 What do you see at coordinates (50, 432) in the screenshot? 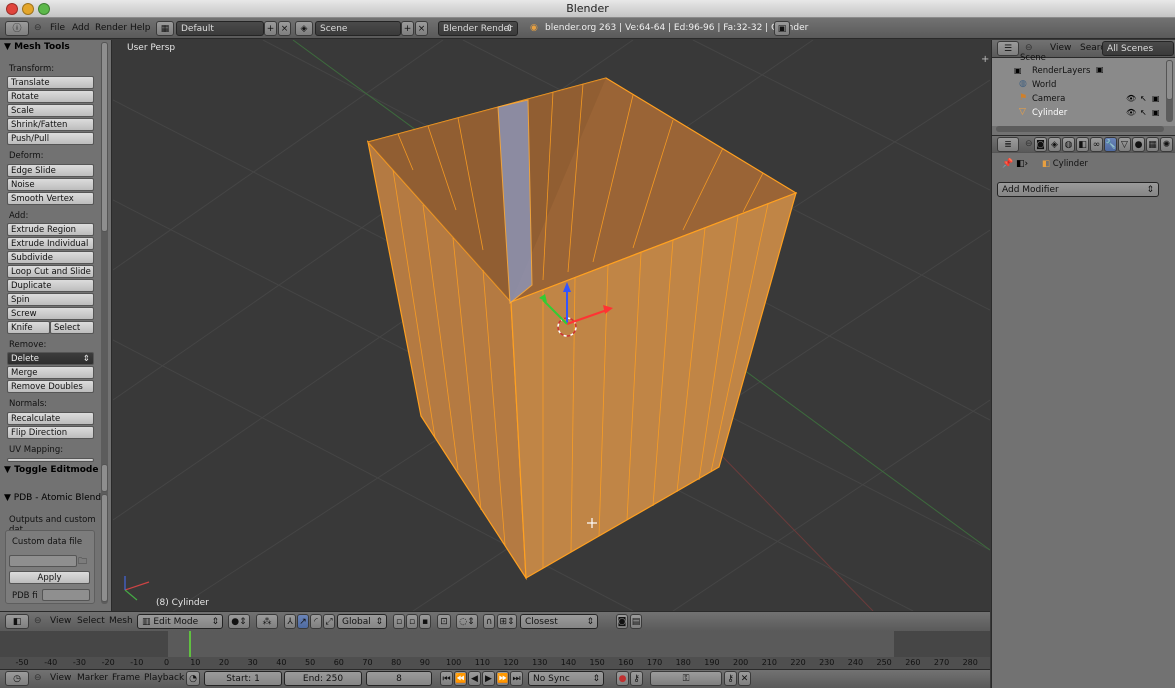
I see `flip-direction-button: Flip Direction` at bounding box center [50, 432].